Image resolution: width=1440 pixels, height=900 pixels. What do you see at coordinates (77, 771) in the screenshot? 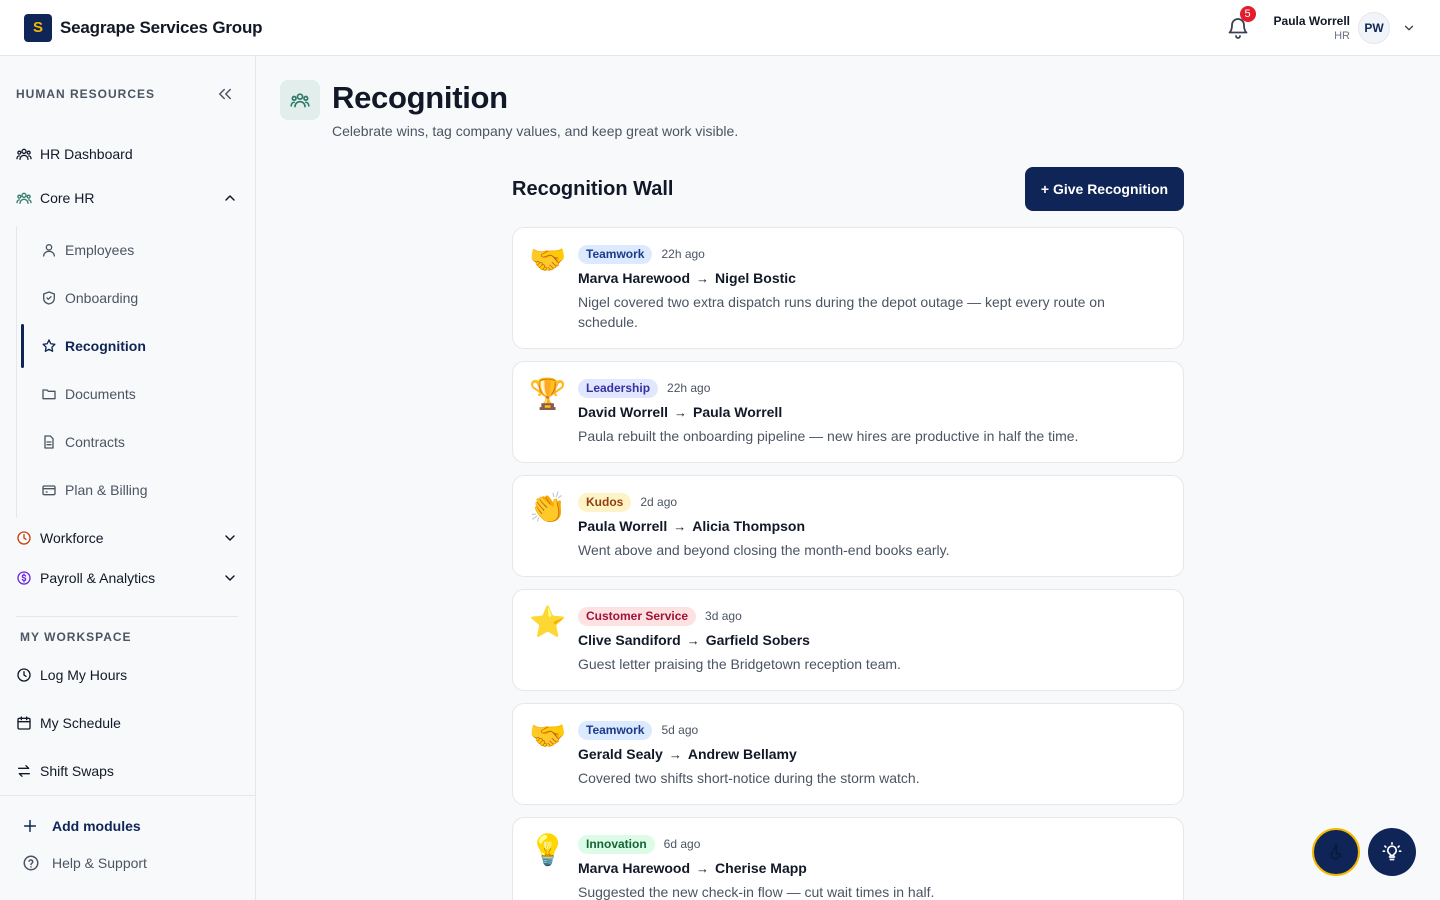
I see `sidebar-item-label: Shift Swaps` at bounding box center [77, 771].